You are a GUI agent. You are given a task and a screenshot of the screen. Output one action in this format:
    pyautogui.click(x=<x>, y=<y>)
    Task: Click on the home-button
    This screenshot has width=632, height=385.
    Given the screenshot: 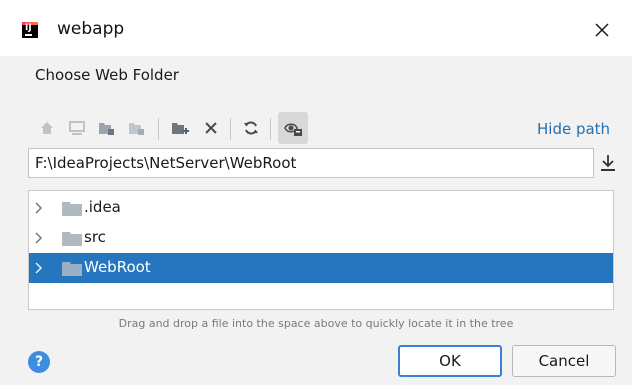 What is the action you would take?
    pyautogui.click(x=47, y=128)
    